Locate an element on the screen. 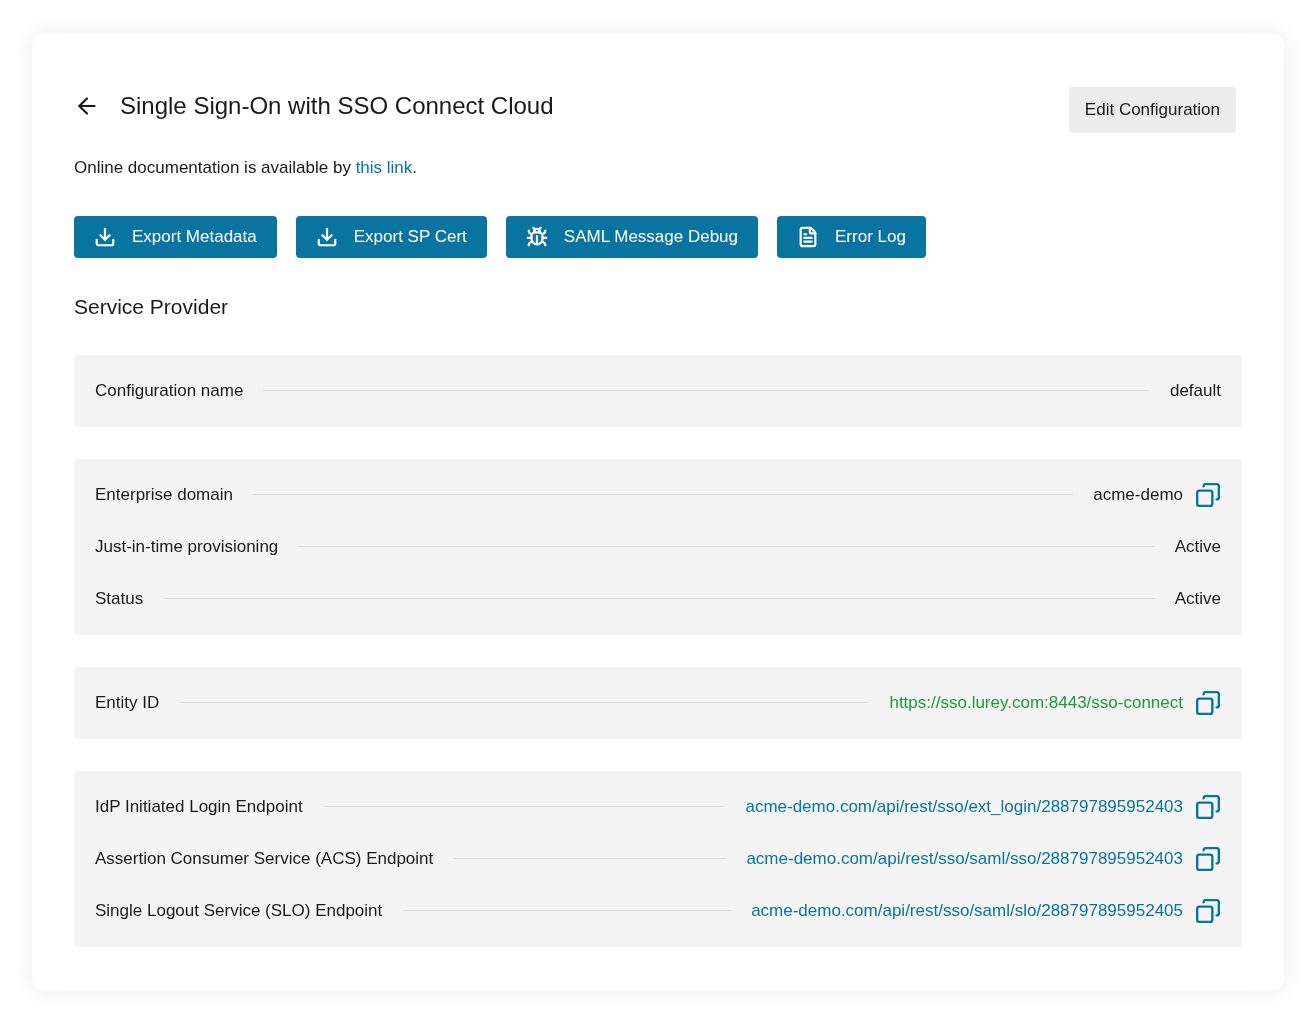  document-icon is located at coordinates (808, 237).